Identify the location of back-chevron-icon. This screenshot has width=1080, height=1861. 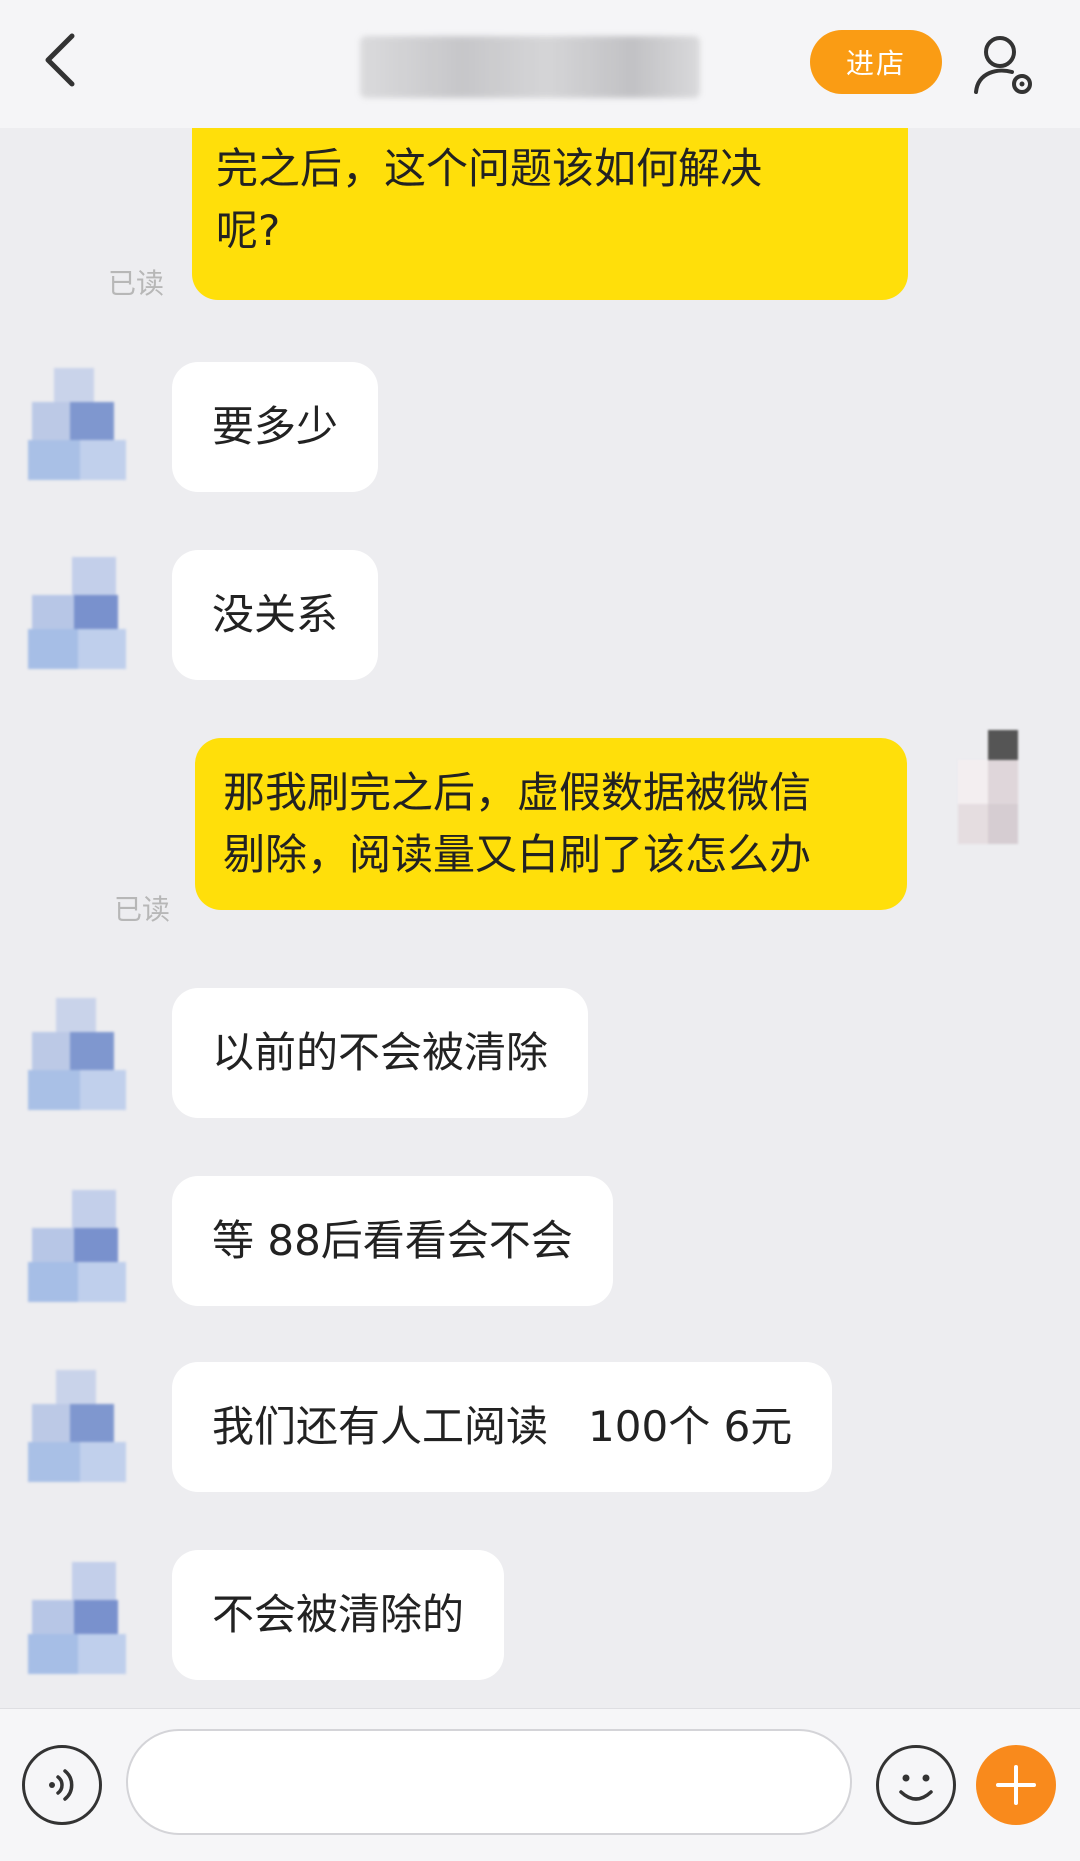
(60, 60).